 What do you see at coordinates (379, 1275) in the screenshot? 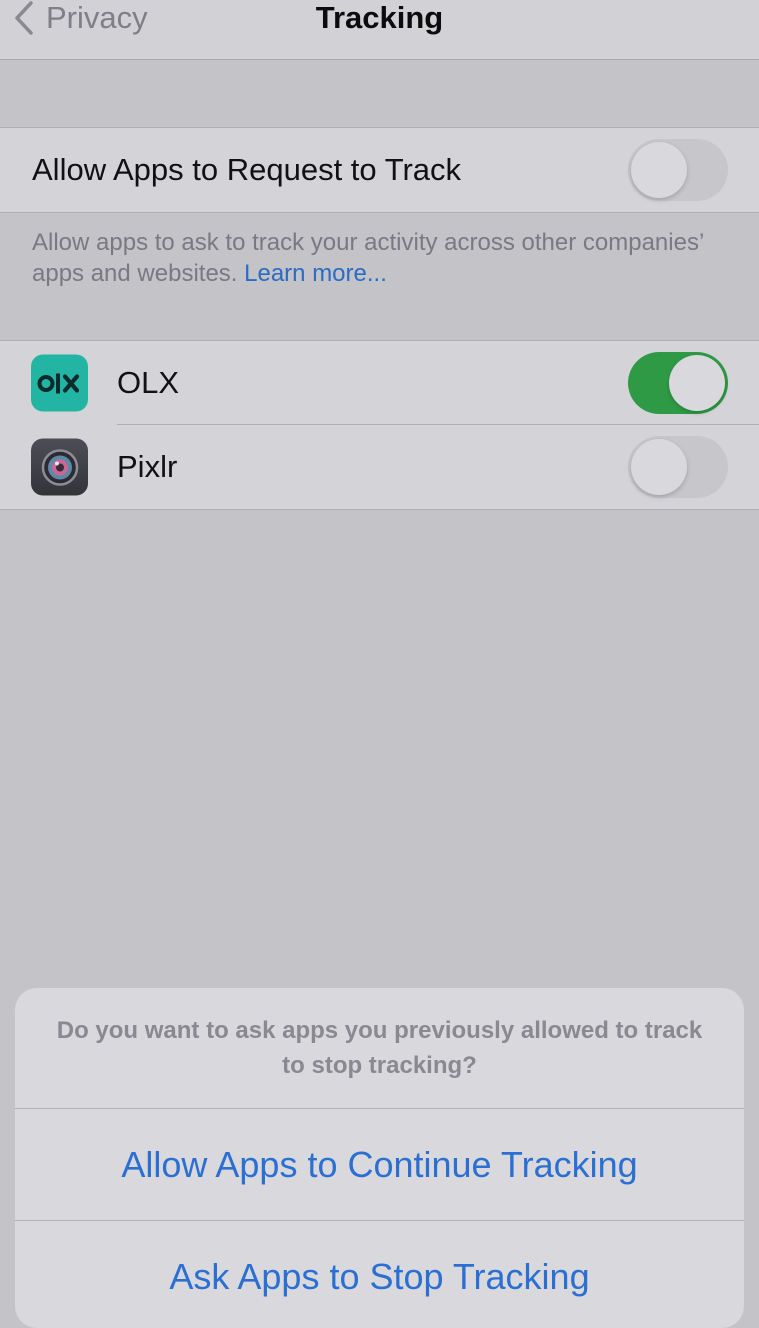
I see `ask-stop-tracking-button: Ask Apps to Stop Tracking` at bounding box center [379, 1275].